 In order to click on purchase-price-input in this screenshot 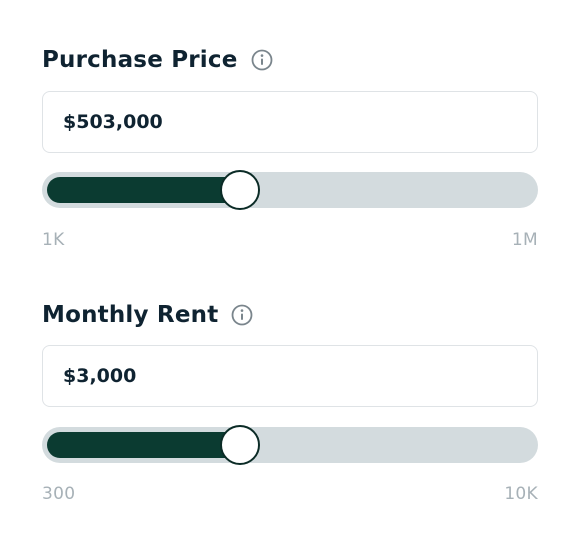, I will do `click(300, 122)`.